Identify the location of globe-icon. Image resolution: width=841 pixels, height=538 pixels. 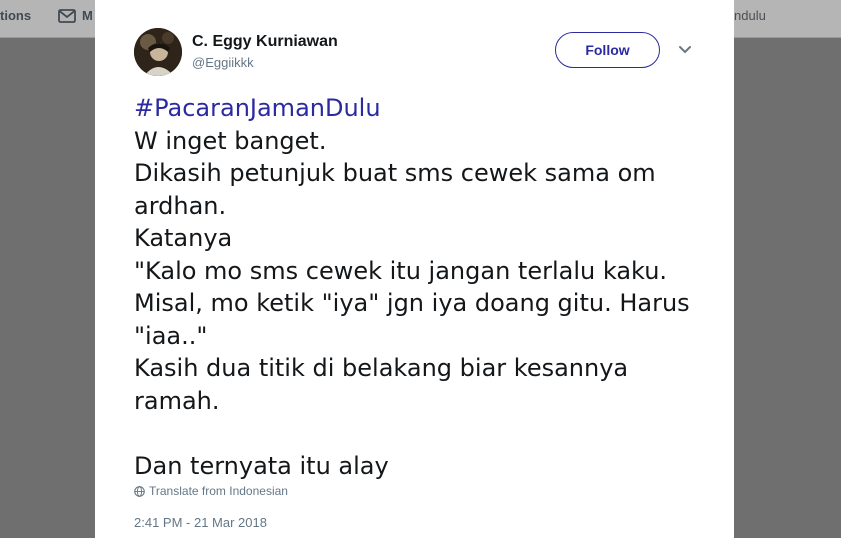
(139, 491).